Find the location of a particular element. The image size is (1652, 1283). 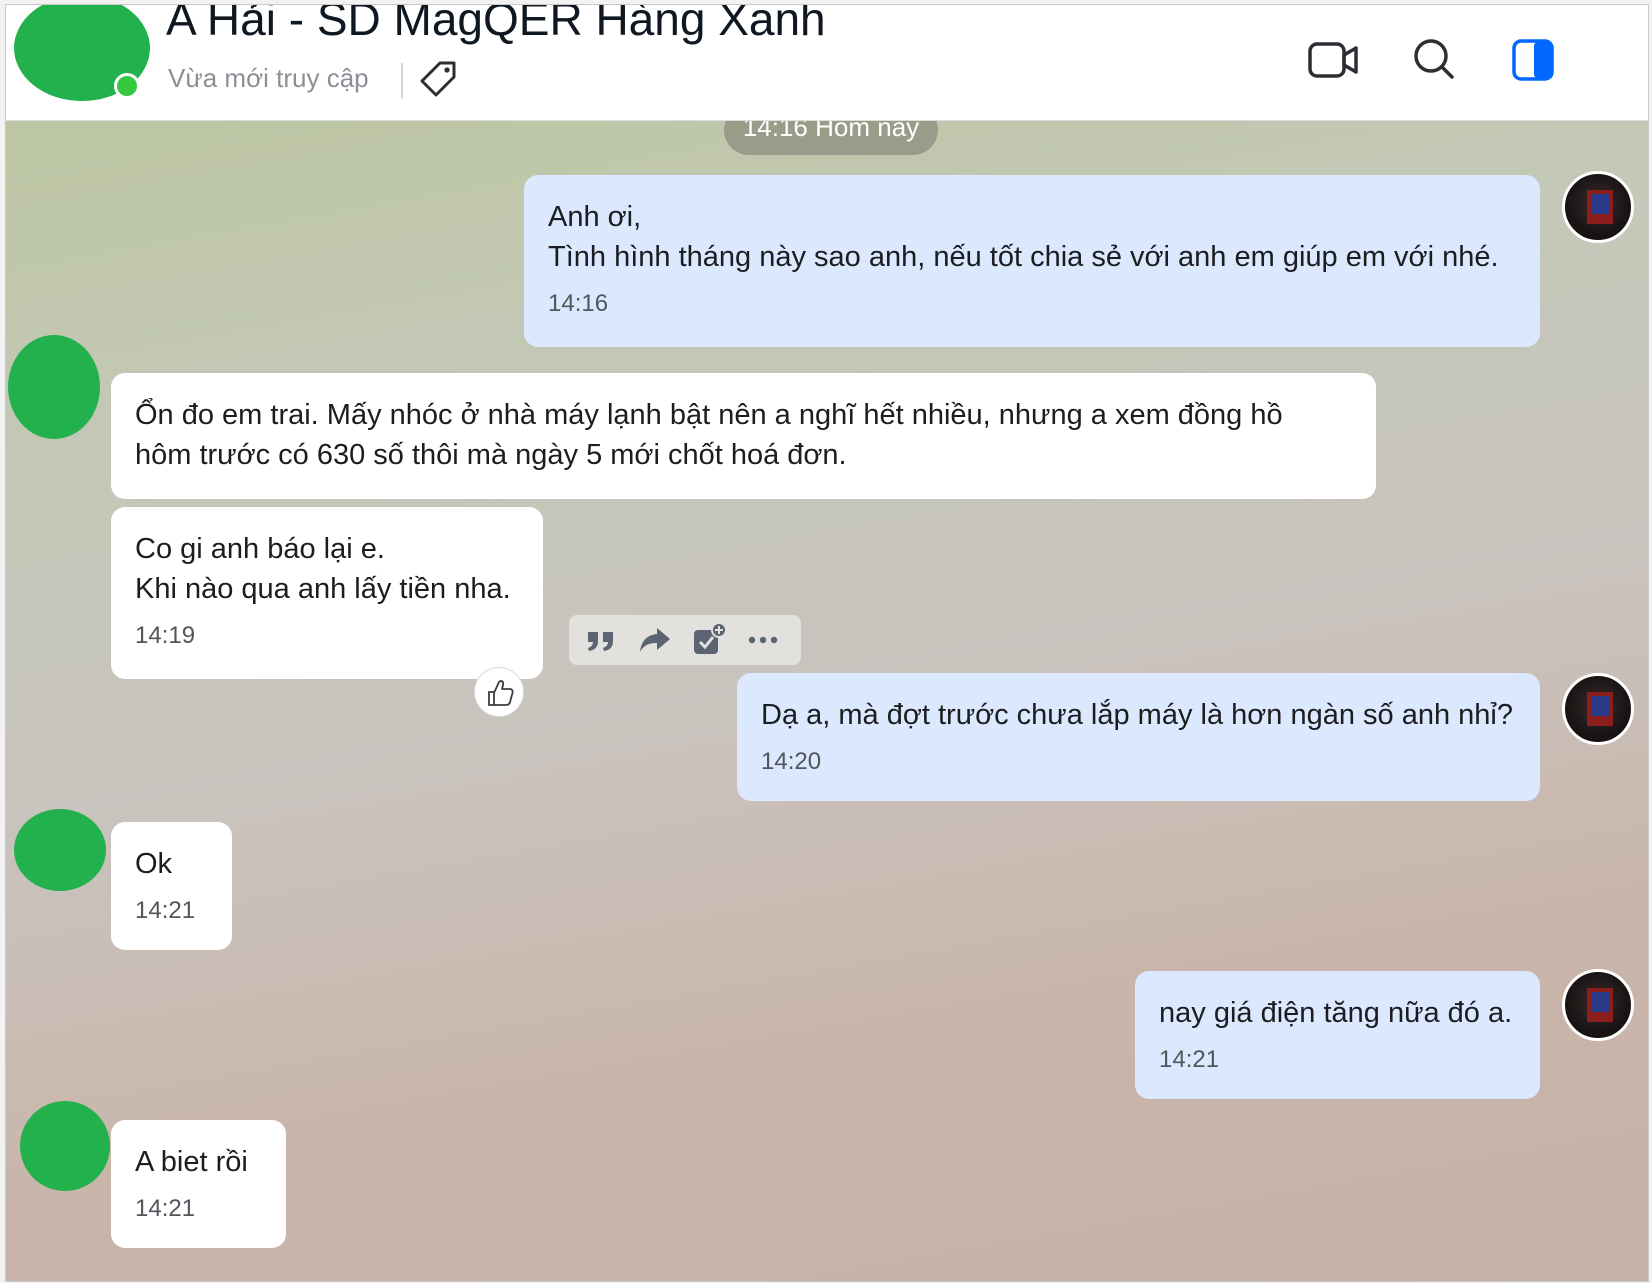

search-icon is located at coordinates (1434, 60).